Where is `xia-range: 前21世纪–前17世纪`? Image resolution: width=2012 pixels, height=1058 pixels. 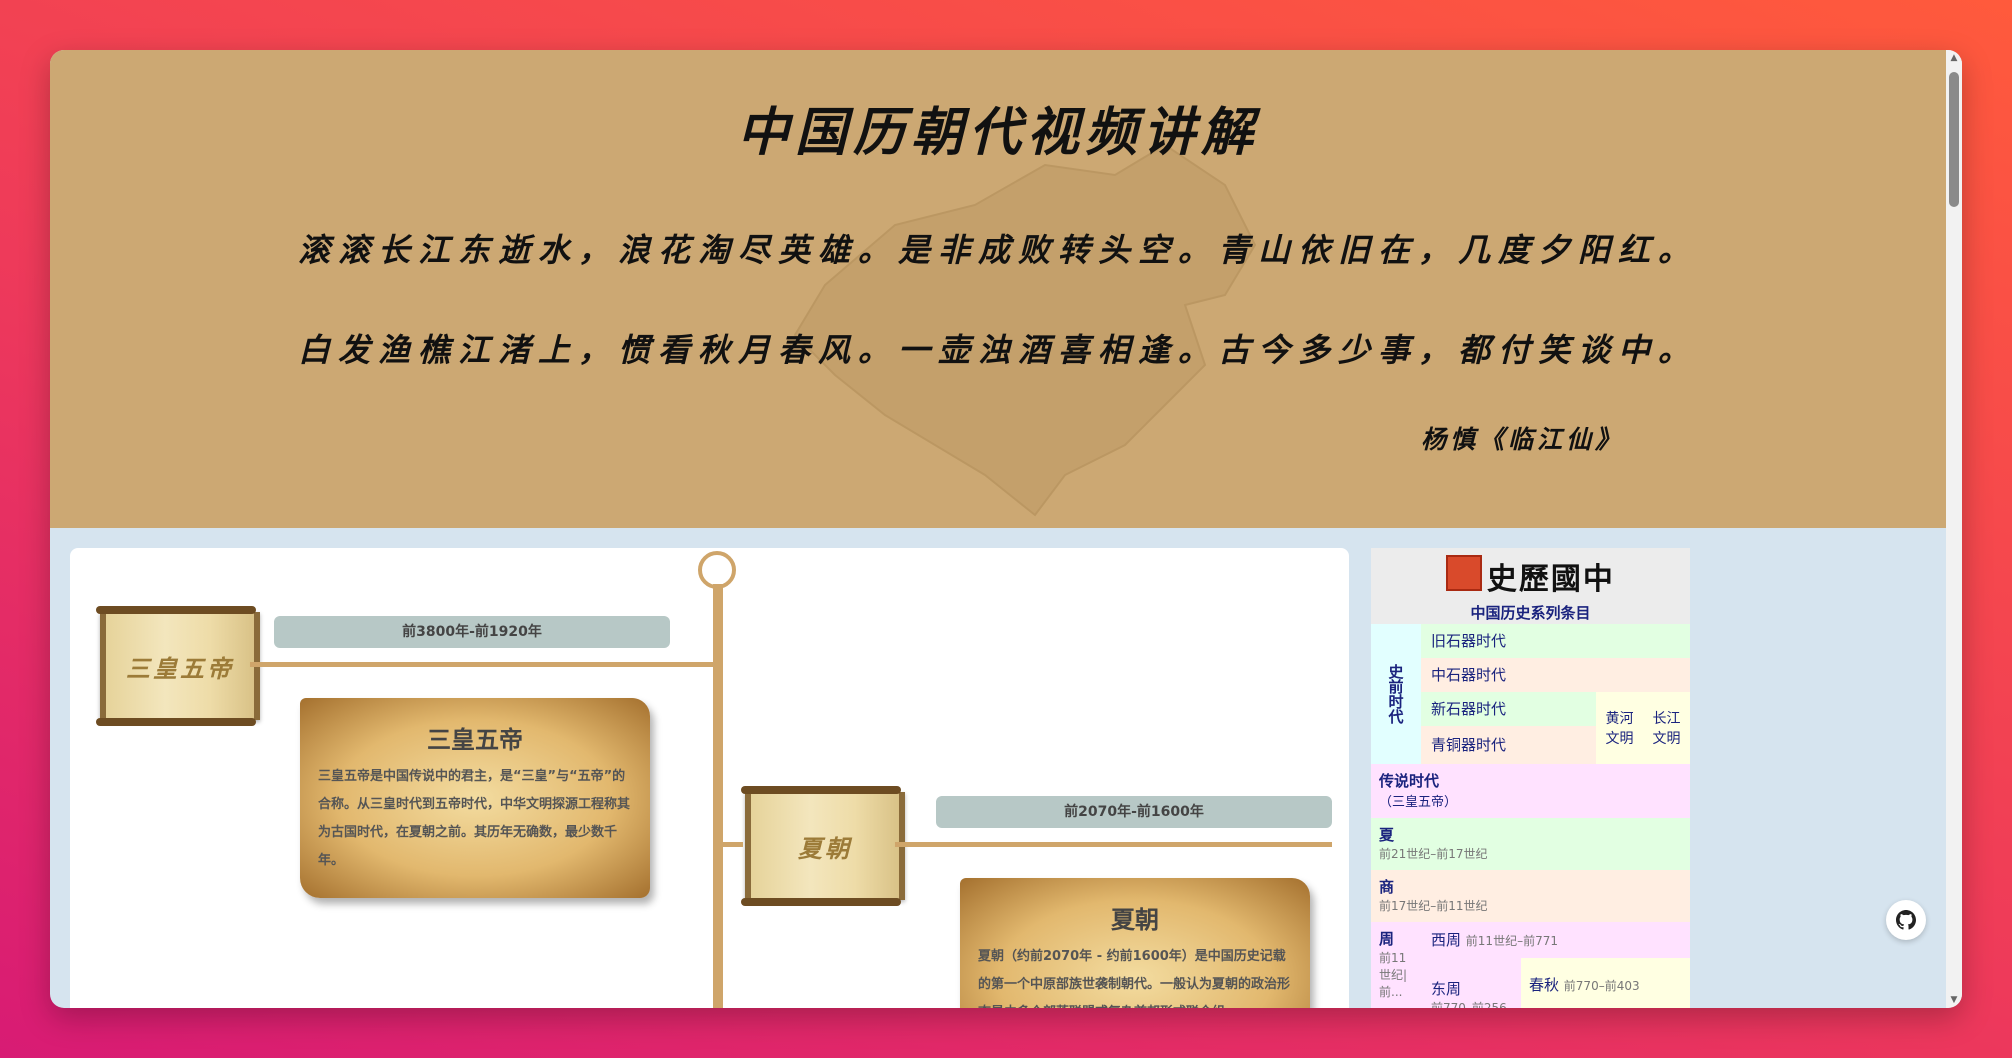 xia-range: 前21世纪–前17世纪 is located at coordinates (1433, 854).